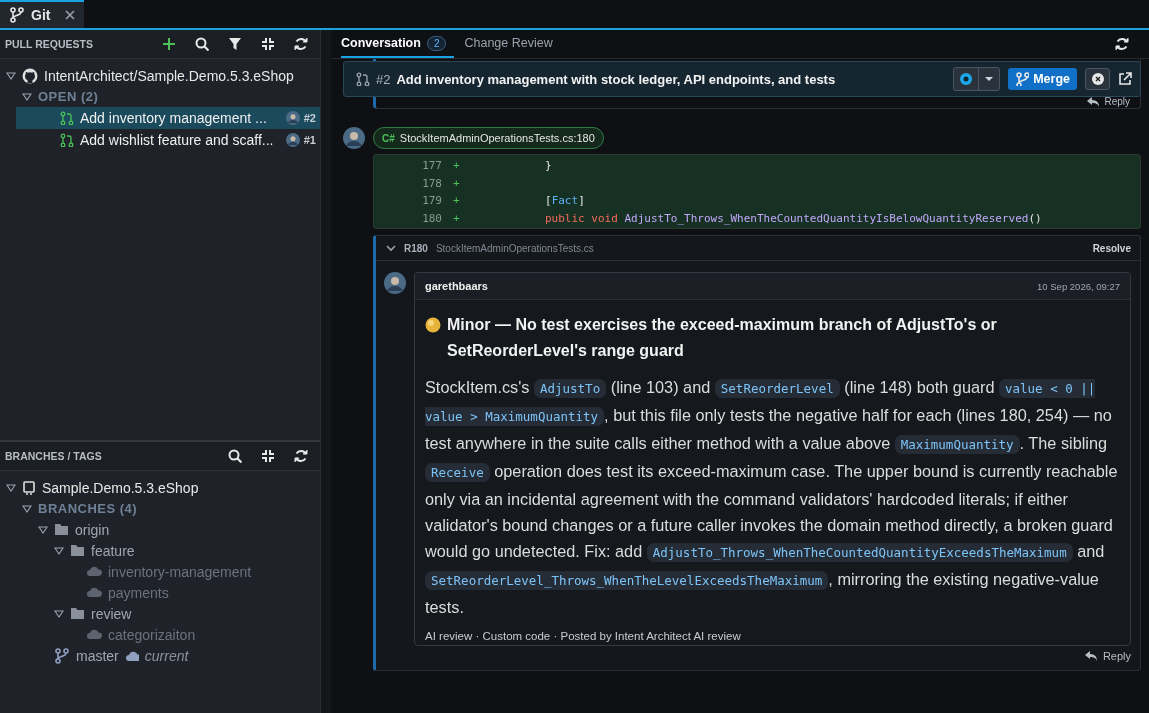 This screenshot has width=1149, height=713. What do you see at coordinates (977, 79) in the screenshot?
I see `status-dropdown` at bounding box center [977, 79].